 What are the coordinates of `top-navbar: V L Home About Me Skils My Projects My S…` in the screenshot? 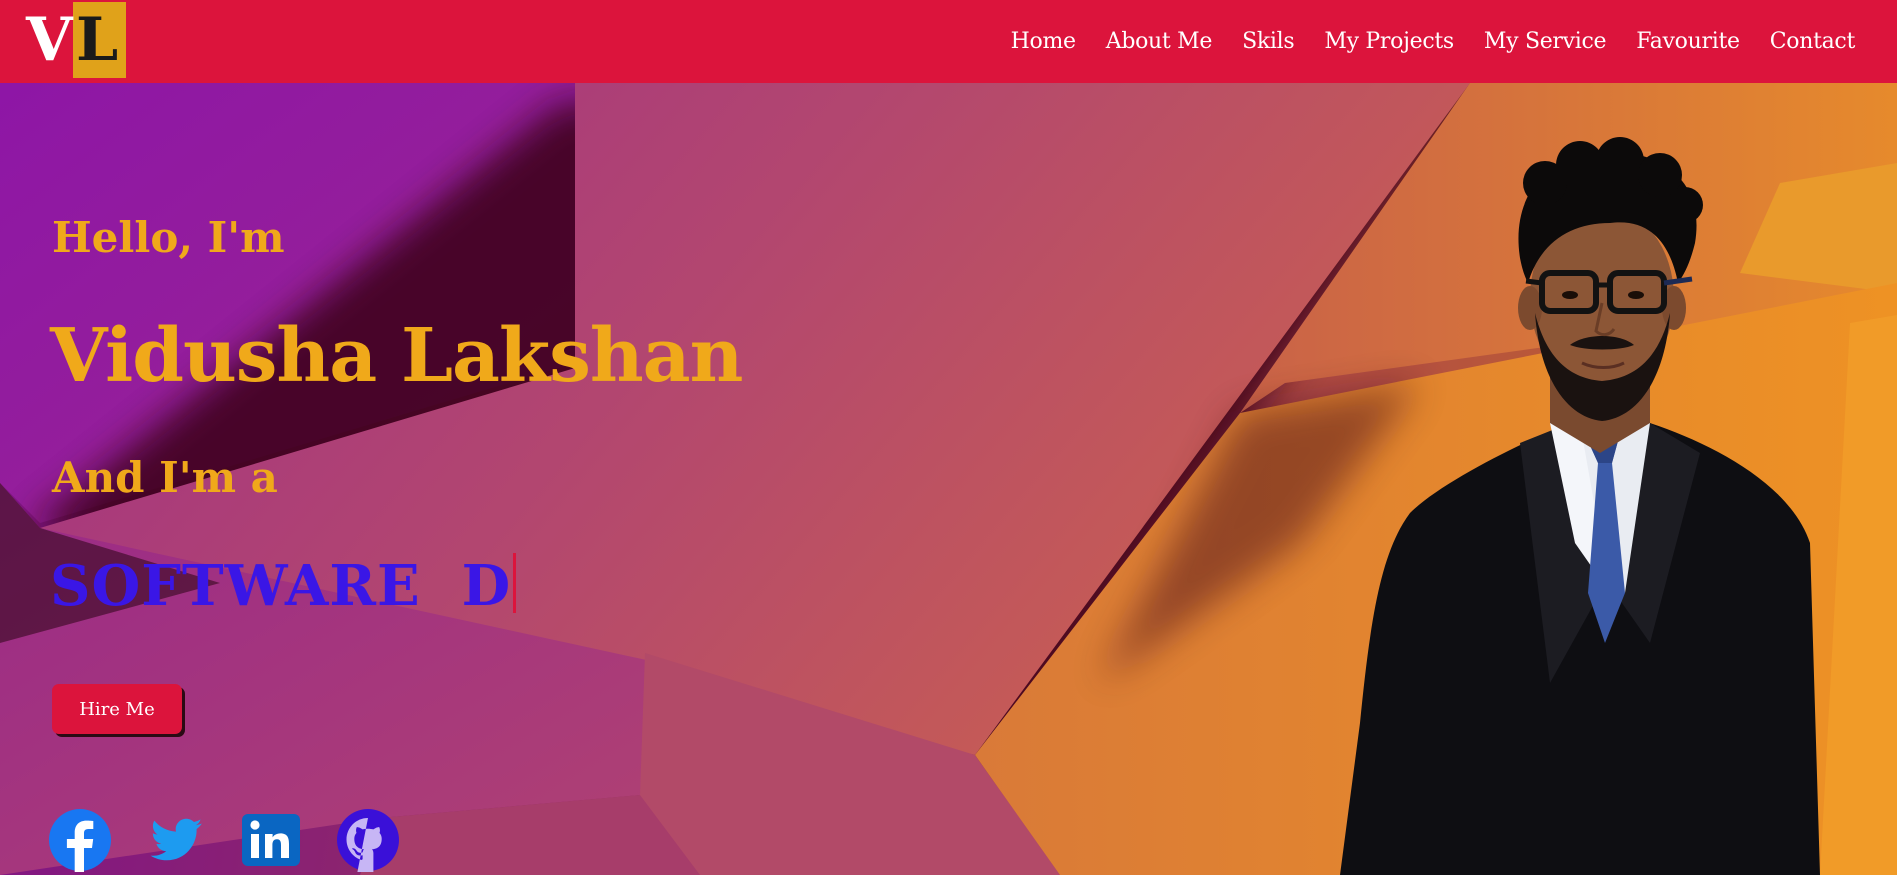 It's located at (948, 41).